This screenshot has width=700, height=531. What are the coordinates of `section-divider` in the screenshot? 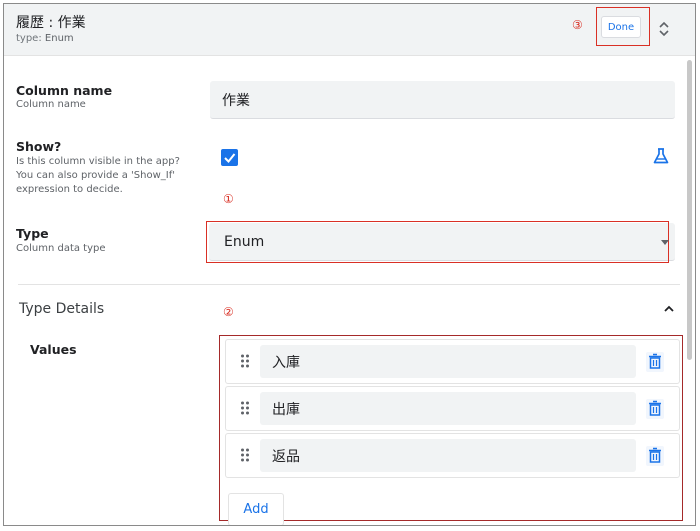 It's located at (349, 284).